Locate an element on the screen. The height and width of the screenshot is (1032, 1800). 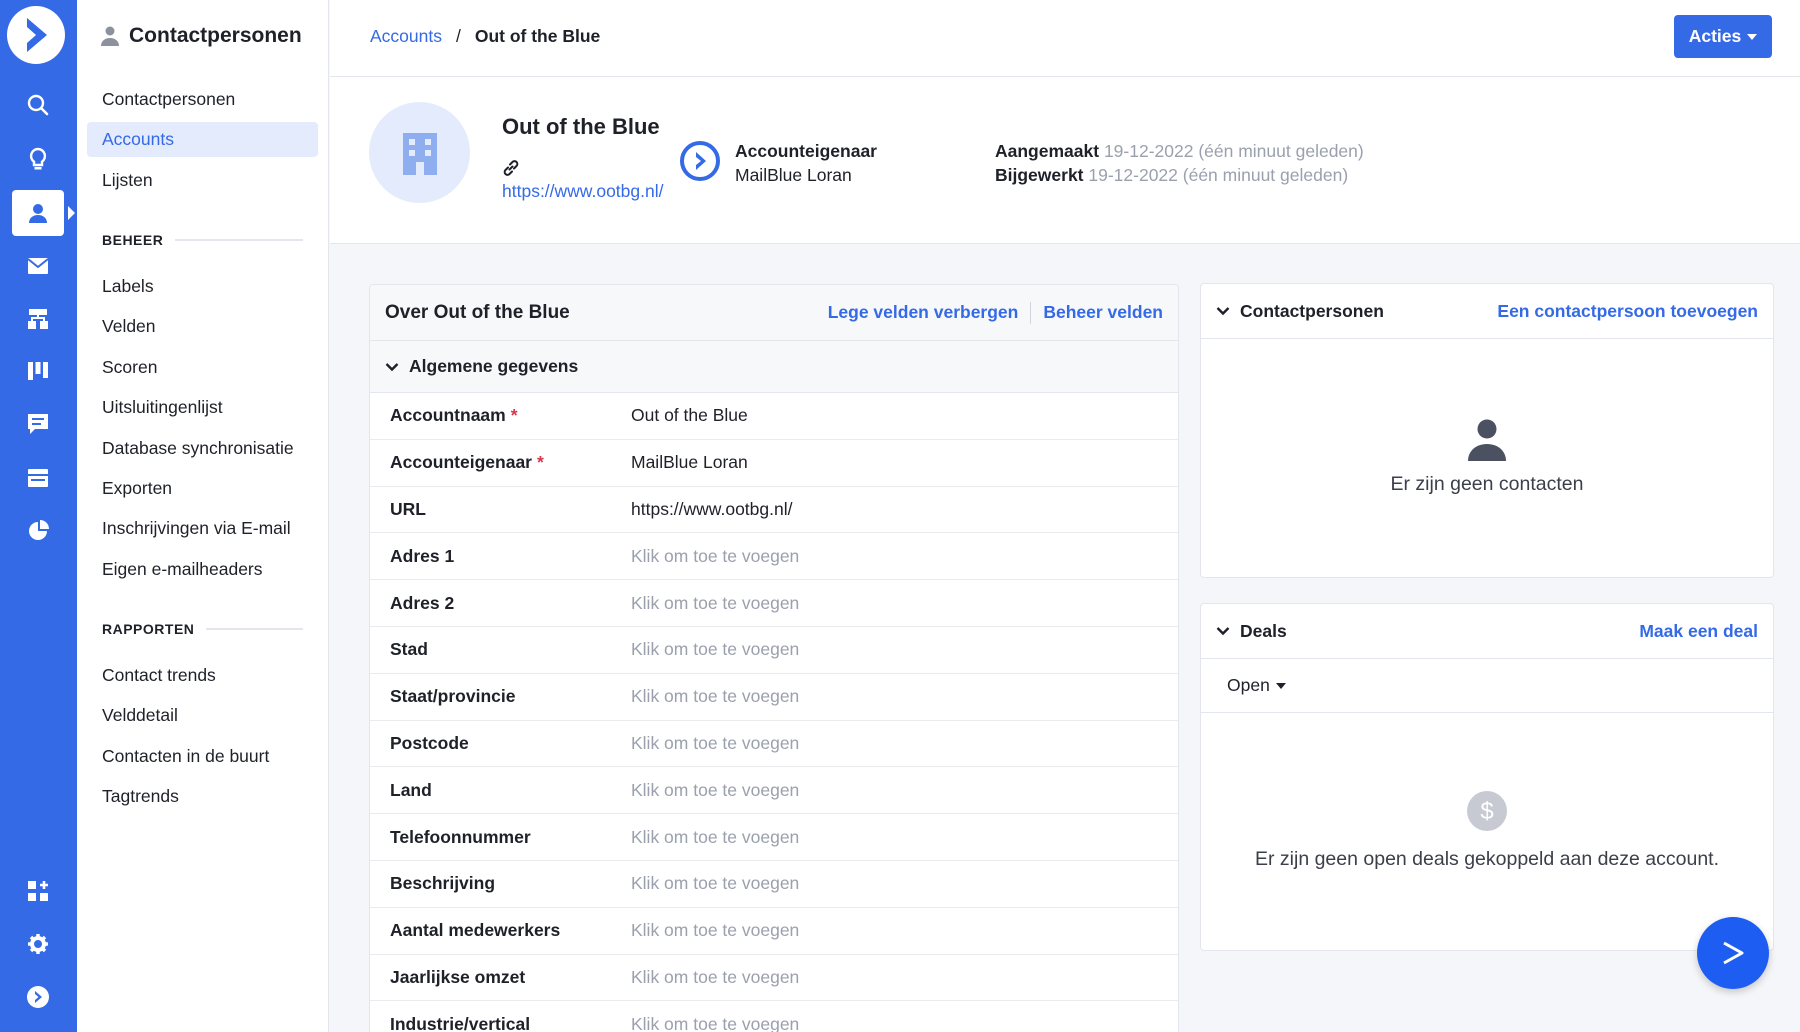
subnav-item-contacten-in-de-buurt: Contacten in de buurt is located at coordinates (202, 756).